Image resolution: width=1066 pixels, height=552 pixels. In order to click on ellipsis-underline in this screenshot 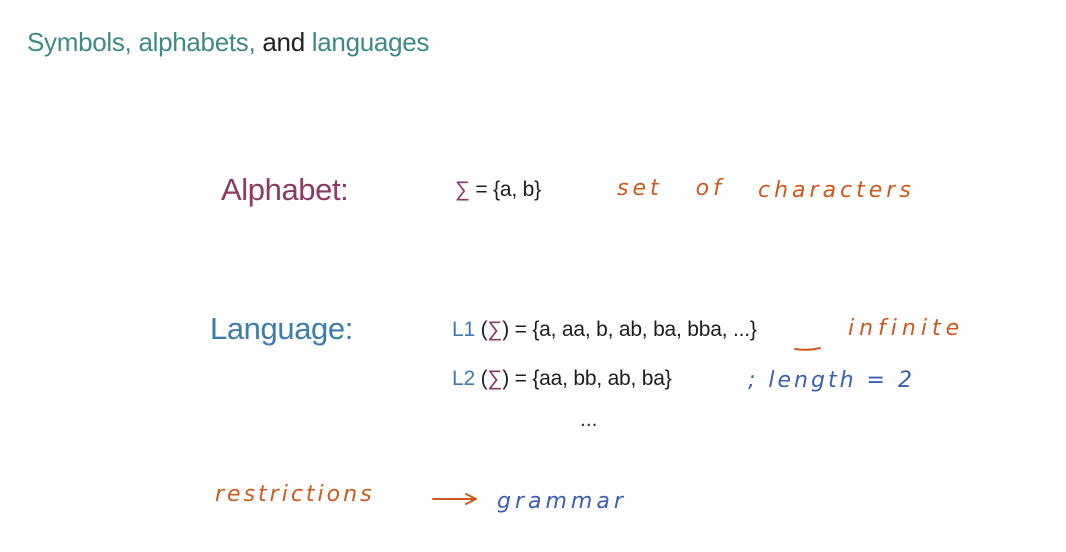, I will do `click(807, 349)`.